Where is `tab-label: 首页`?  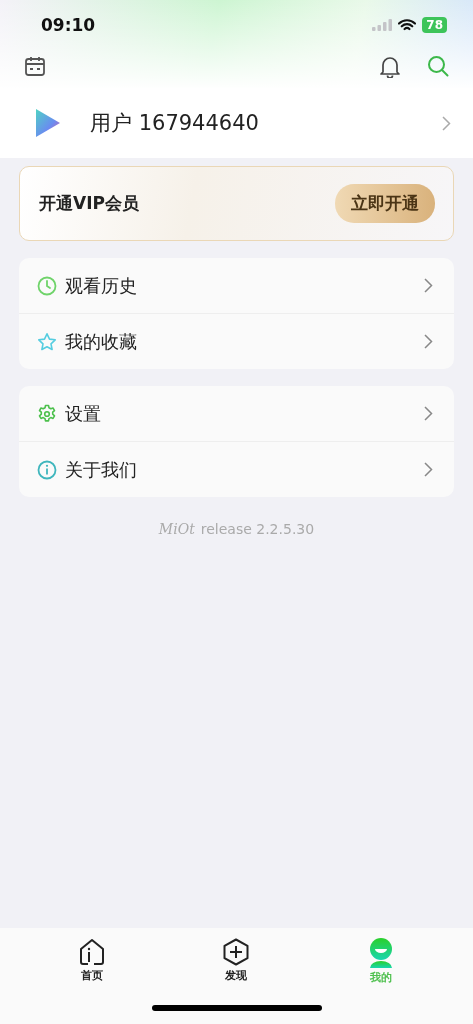
tab-label: 首页 is located at coordinates (92, 975).